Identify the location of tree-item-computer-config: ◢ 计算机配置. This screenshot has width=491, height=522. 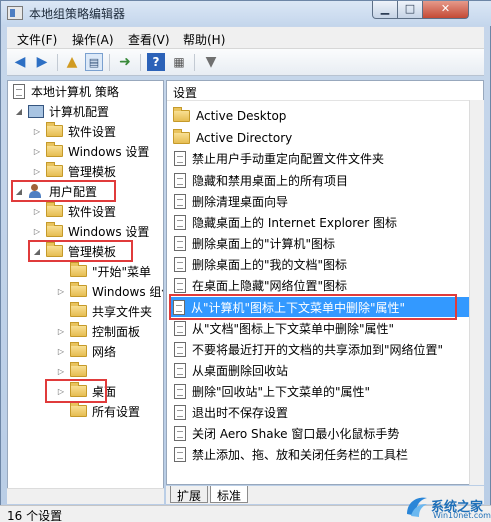
(61, 111).